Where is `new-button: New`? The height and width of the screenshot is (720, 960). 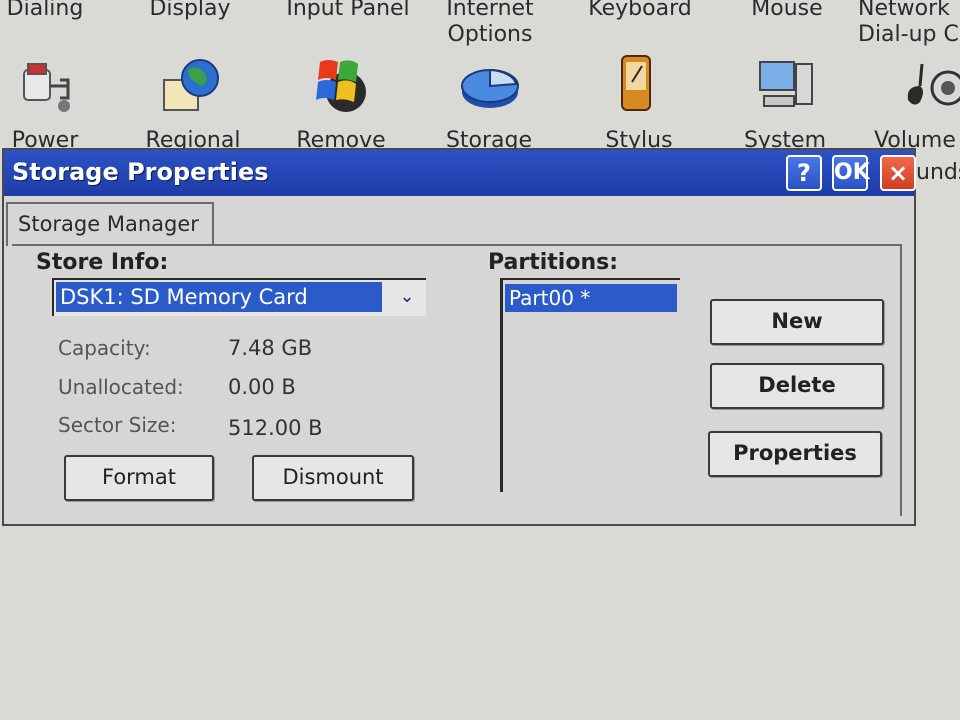
new-button: New is located at coordinates (797, 322).